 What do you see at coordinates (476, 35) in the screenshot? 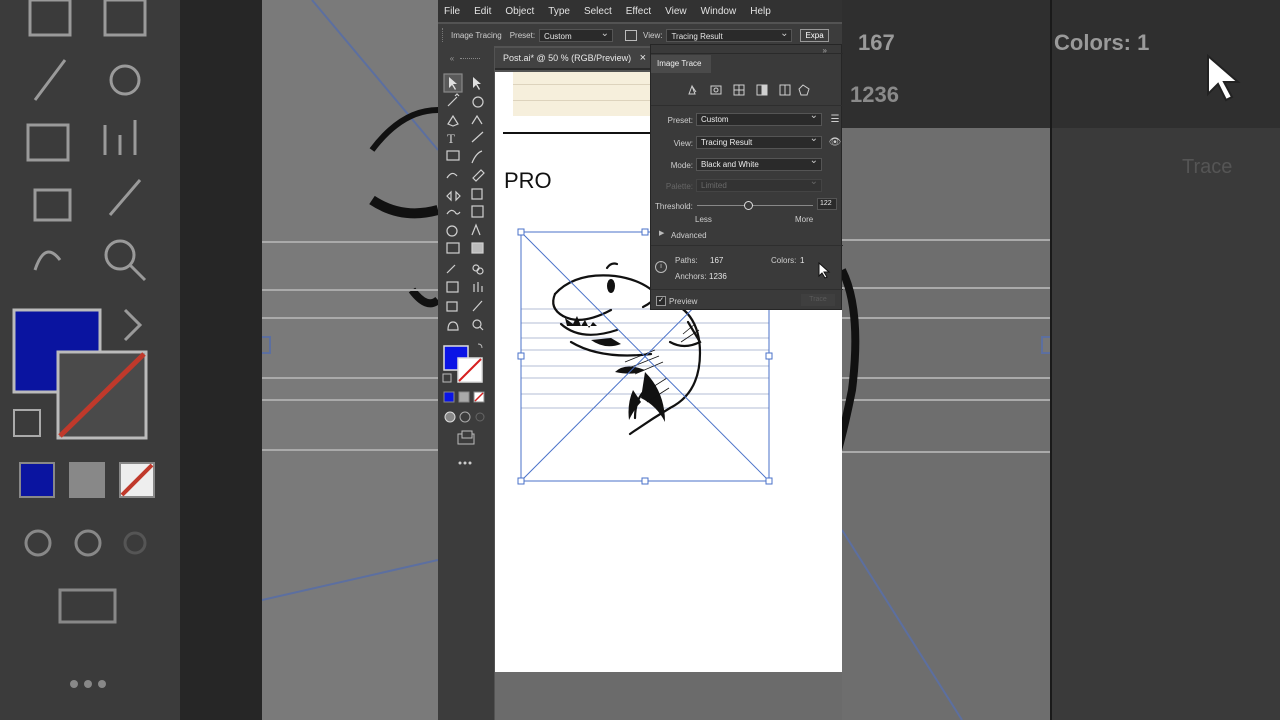
I see `control-bar-label: Image Tracing` at bounding box center [476, 35].